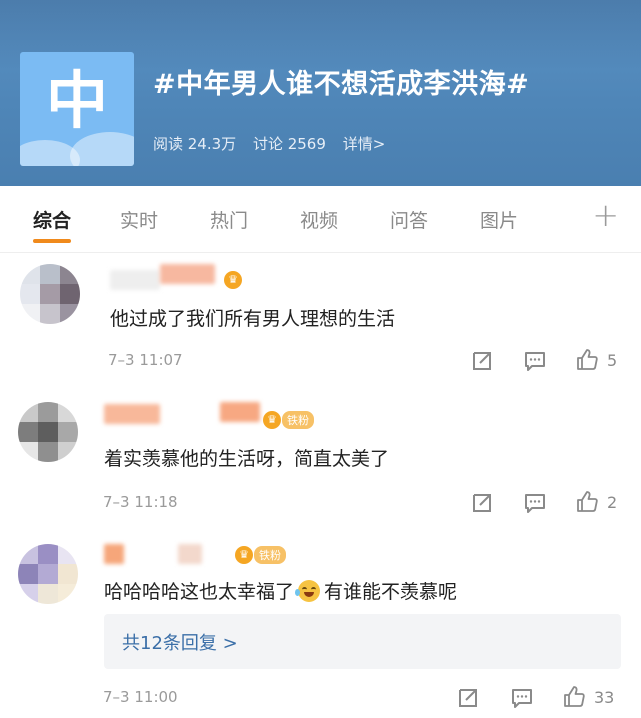 Image resolution: width=641 pixels, height=718 pixels. I want to click on topic-title: #中年男人谁不想活成李洪海#, so click(341, 84).